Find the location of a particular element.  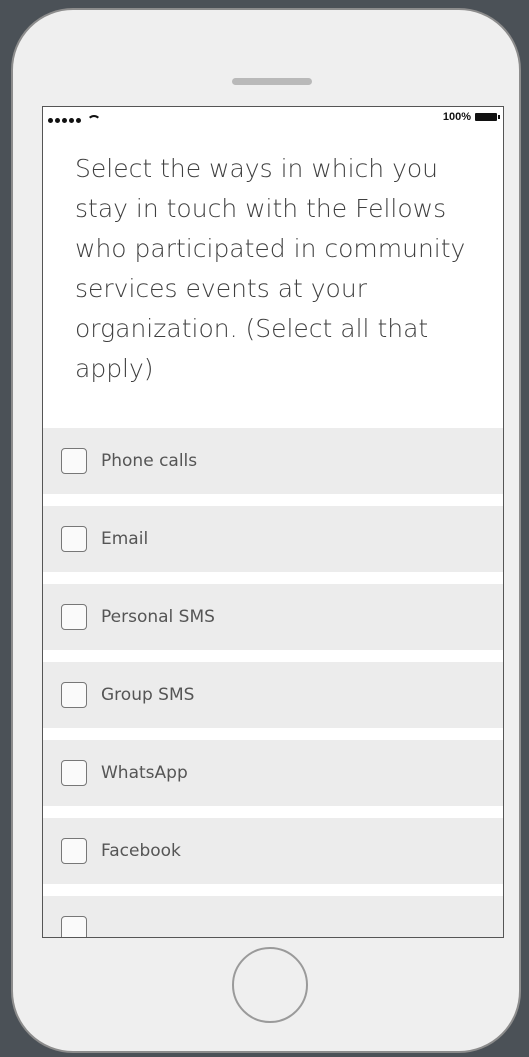

option-label: WhatsApp is located at coordinates (144, 773).